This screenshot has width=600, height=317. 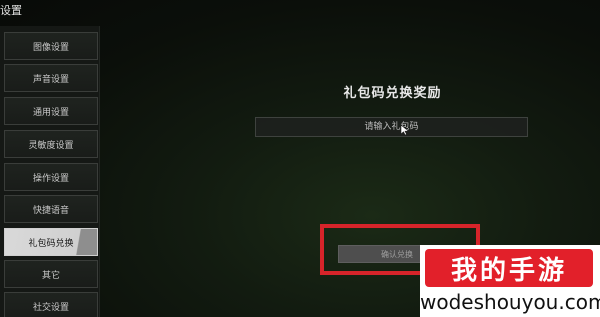 I want to click on sidebar-item-sensitivity: 灵敏度设置, so click(x=51, y=144).